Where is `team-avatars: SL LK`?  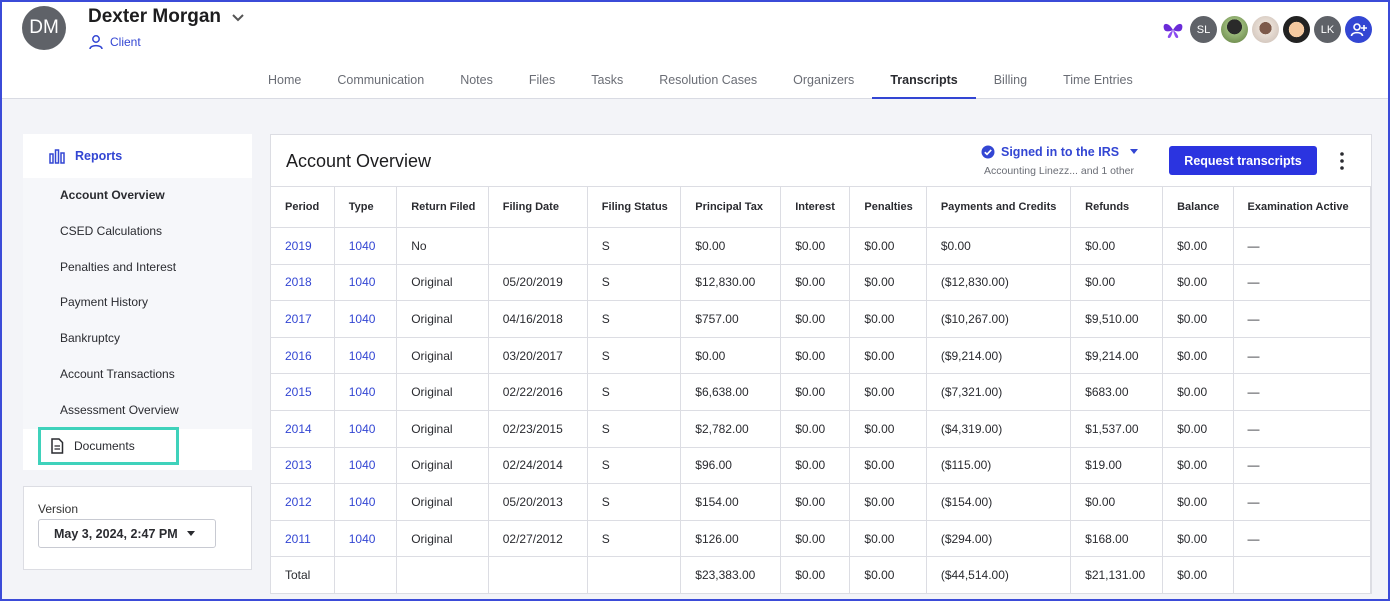 team-avatars: SL LK is located at coordinates (1266, 29).